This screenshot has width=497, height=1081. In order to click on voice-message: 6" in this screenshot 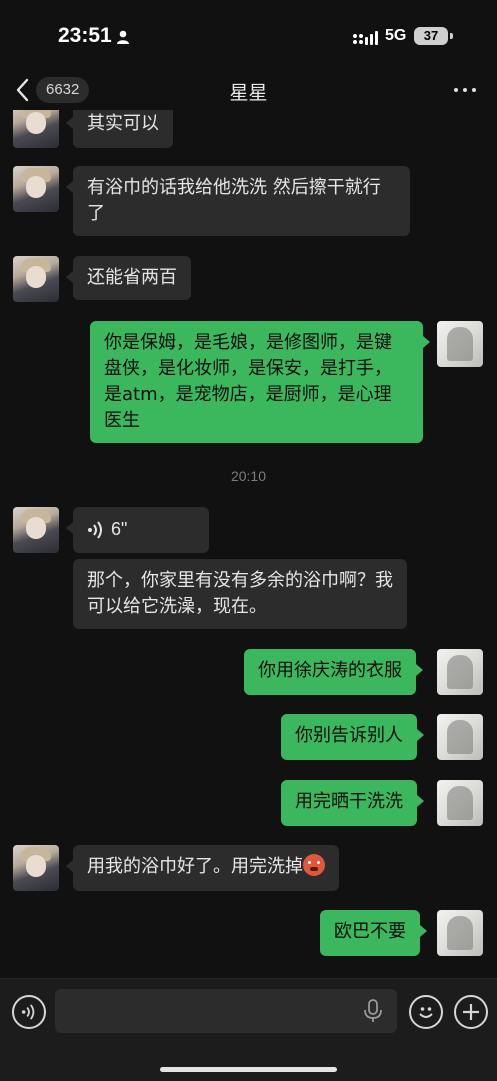, I will do `click(137, 530)`.